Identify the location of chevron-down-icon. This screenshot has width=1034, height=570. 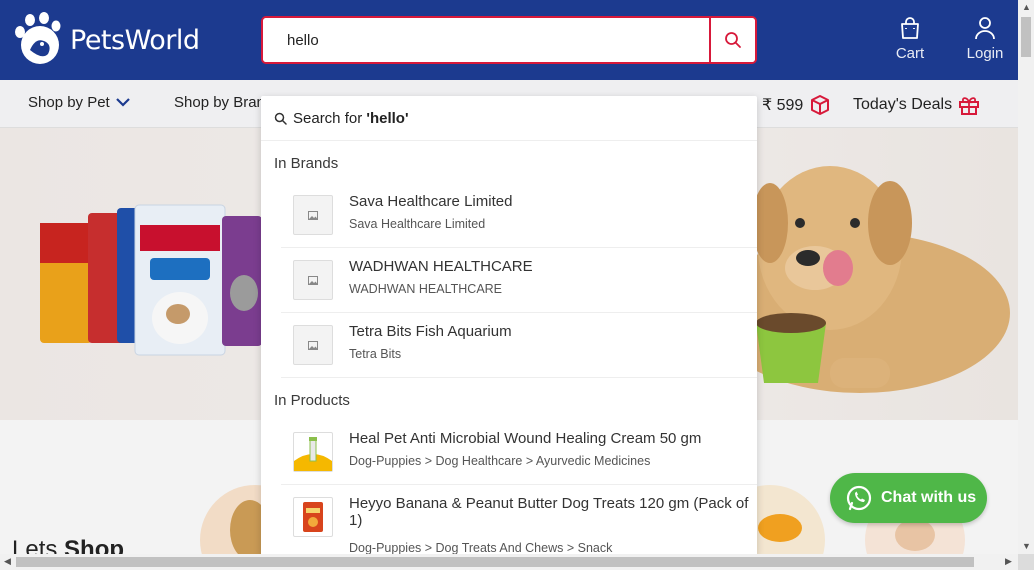
(122, 102).